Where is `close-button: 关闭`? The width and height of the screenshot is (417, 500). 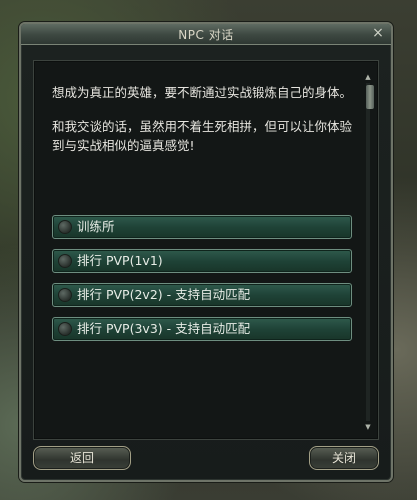 close-button: 关闭 is located at coordinates (344, 458).